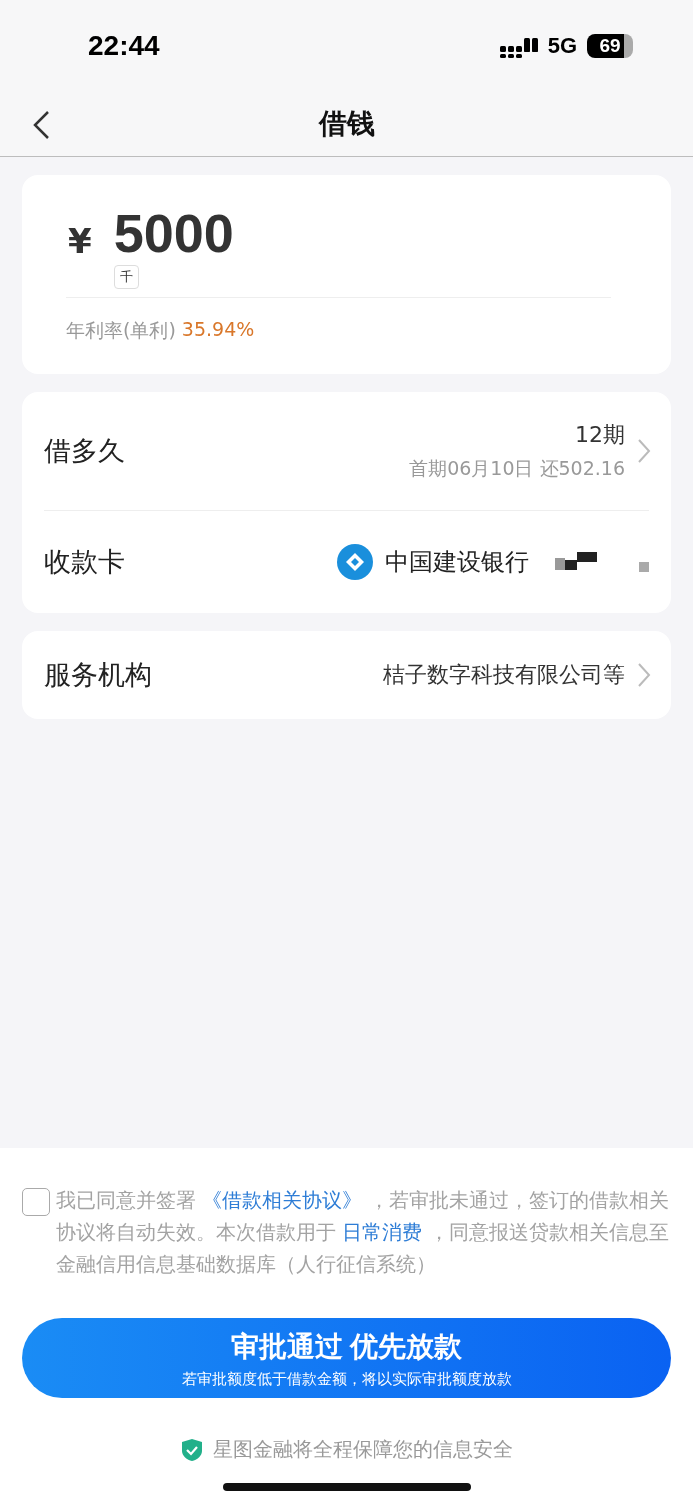 The height and width of the screenshot is (1500, 693). Describe the element at coordinates (80, 241) in the screenshot. I see `currency-symbol: ¥` at that location.